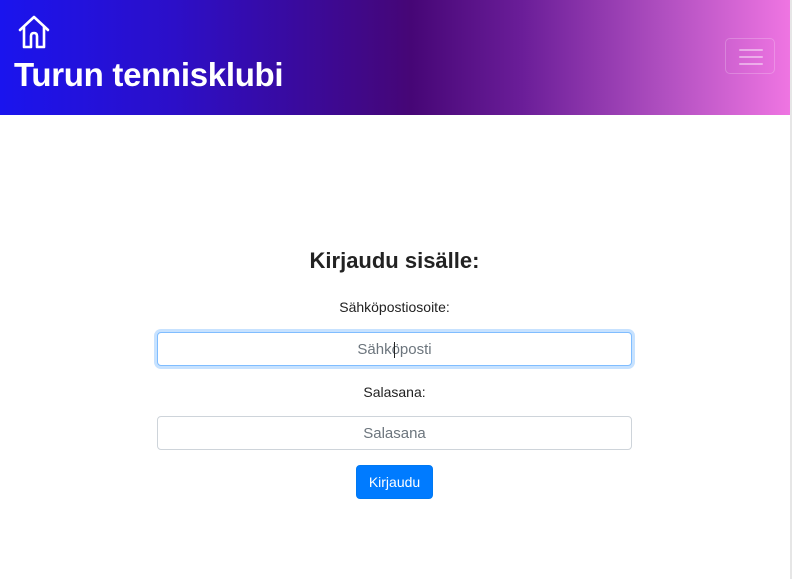 The width and height of the screenshot is (792, 579). What do you see at coordinates (394, 349) in the screenshot?
I see `email-input` at bounding box center [394, 349].